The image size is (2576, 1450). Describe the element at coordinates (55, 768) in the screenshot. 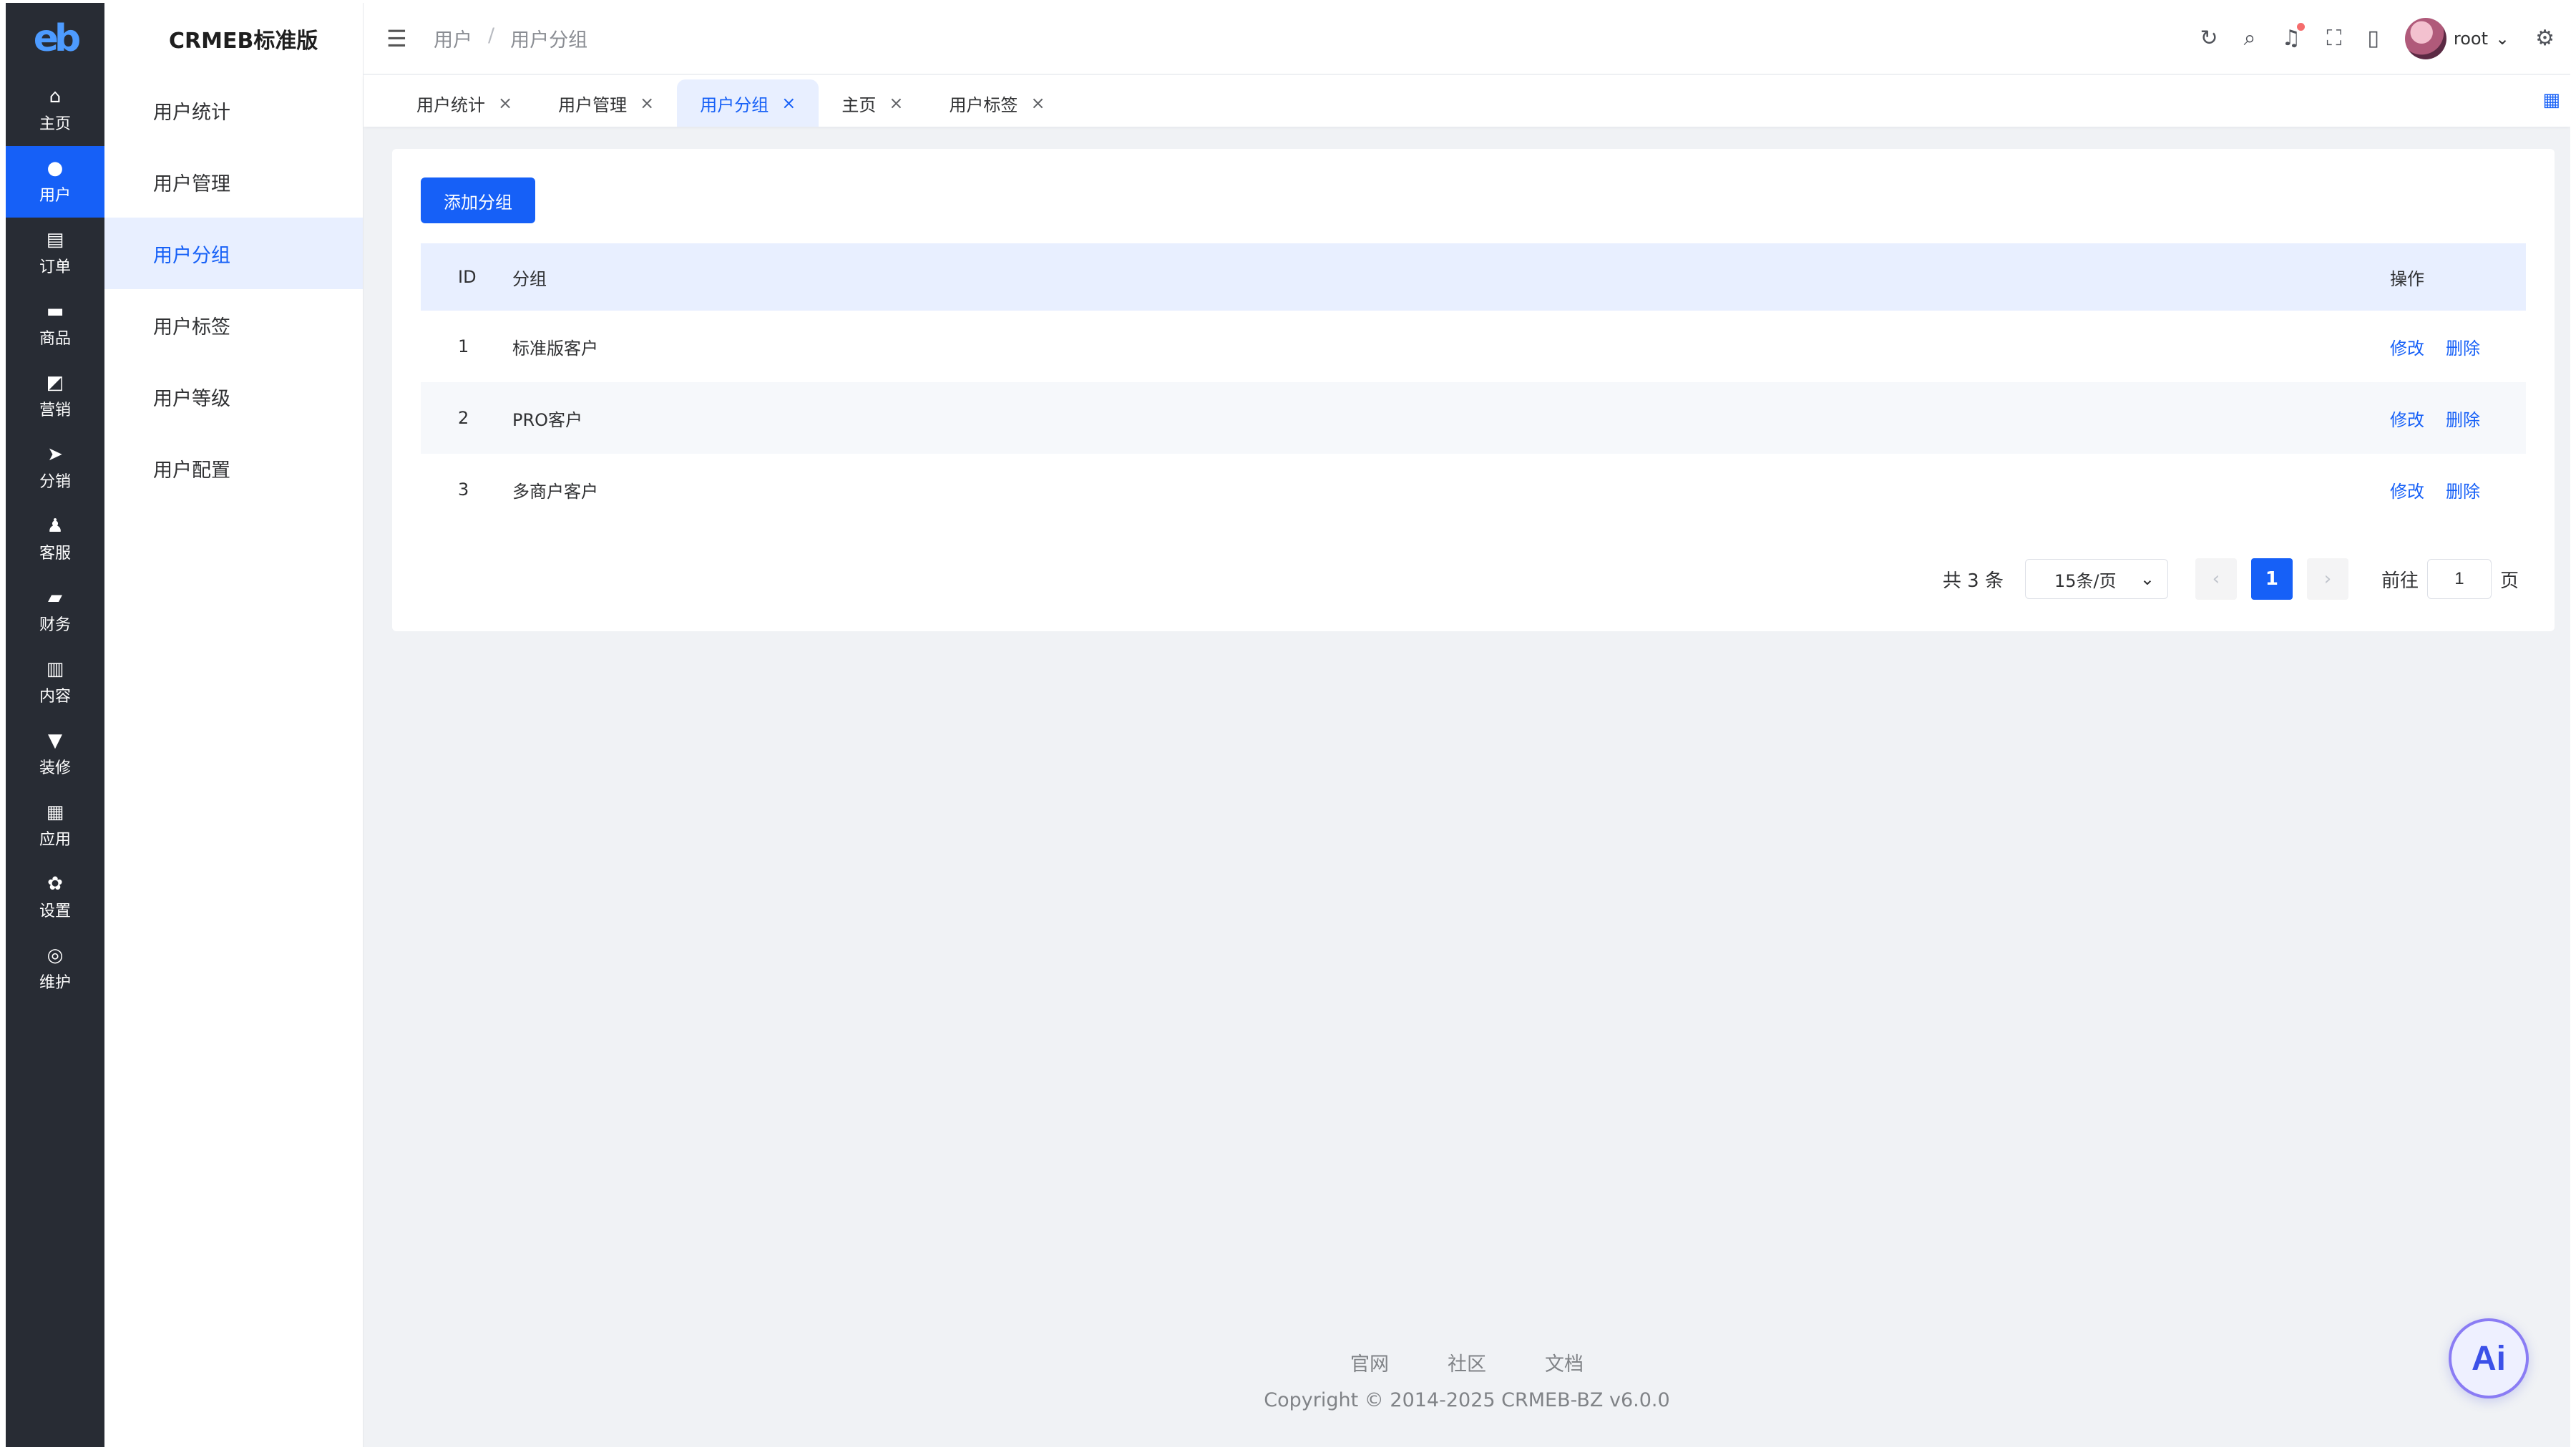

I see `rail-item-label: 装修` at that location.